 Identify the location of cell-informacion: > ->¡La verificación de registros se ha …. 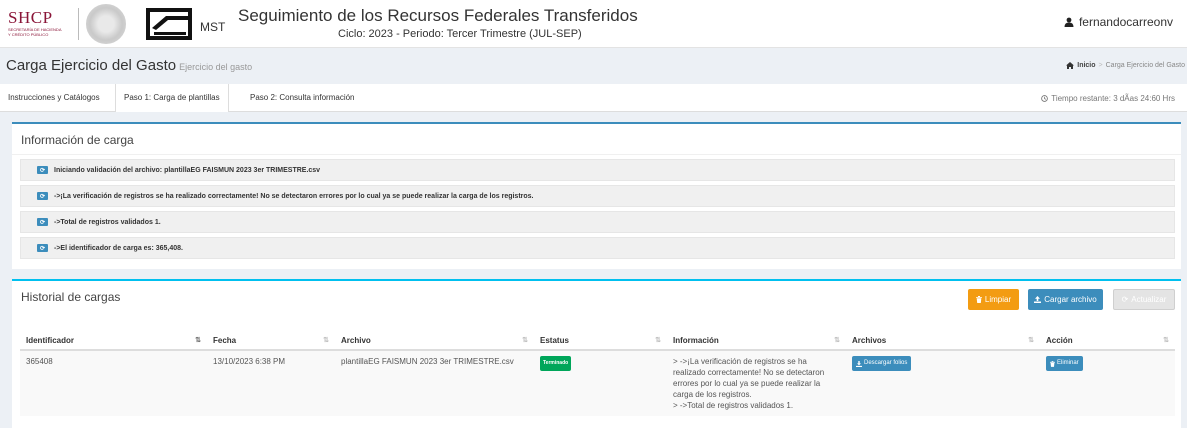
(756, 383).